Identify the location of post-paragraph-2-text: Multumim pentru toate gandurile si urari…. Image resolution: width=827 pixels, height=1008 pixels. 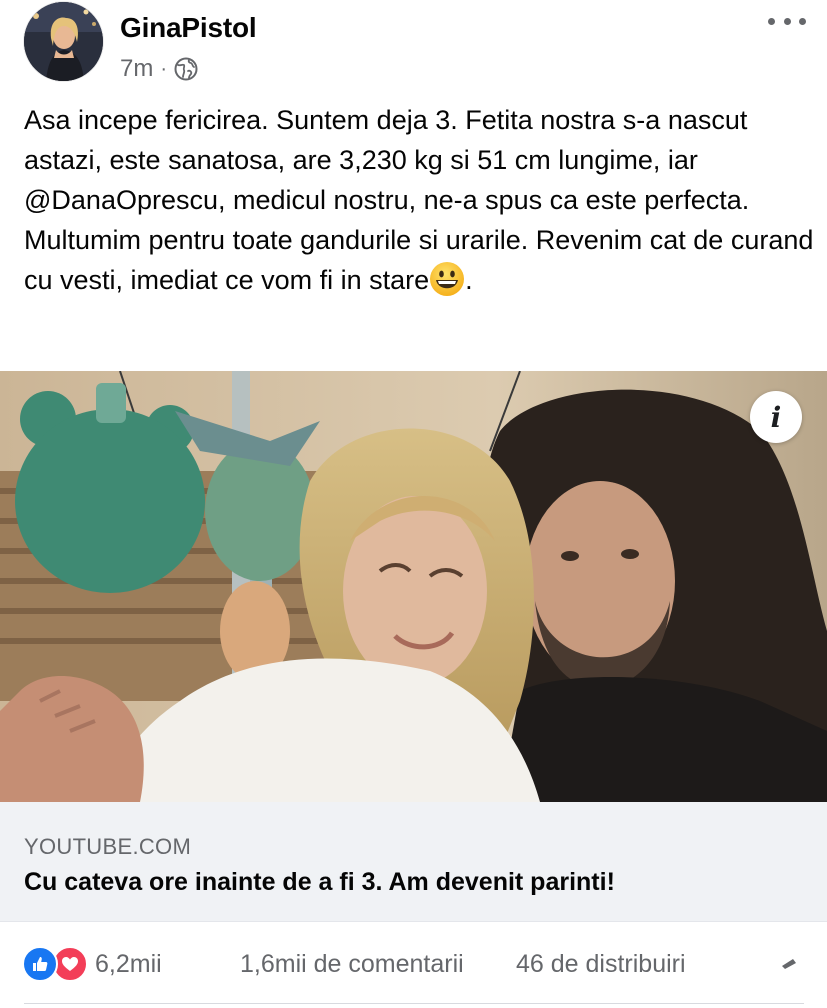
(419, 260).